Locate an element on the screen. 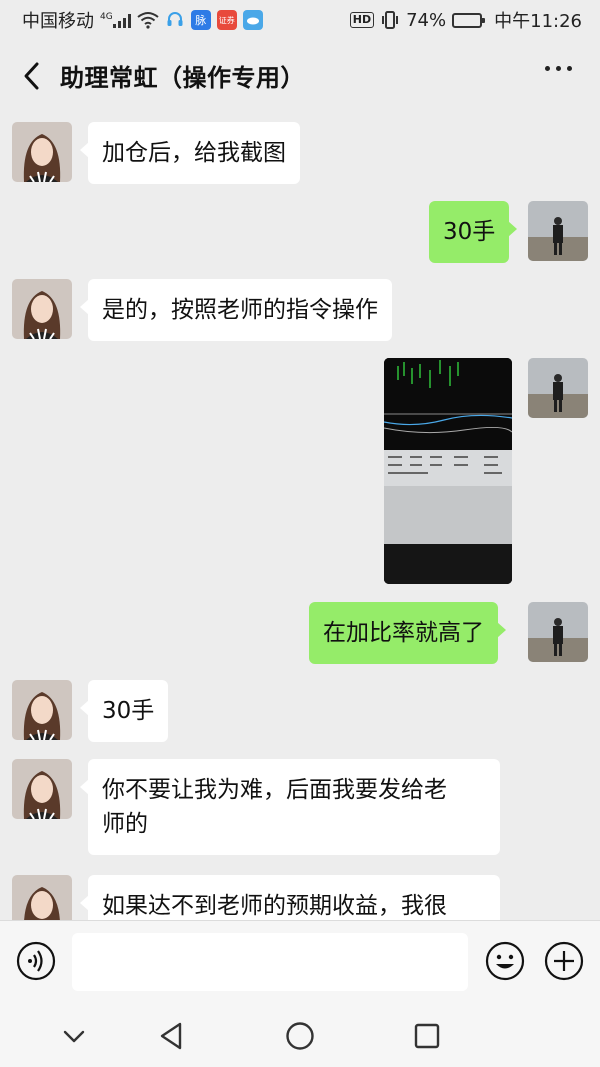 This screenshot has height=1067, width=600. carrier-label: 中国移动 is located at coordinates (58, 21).